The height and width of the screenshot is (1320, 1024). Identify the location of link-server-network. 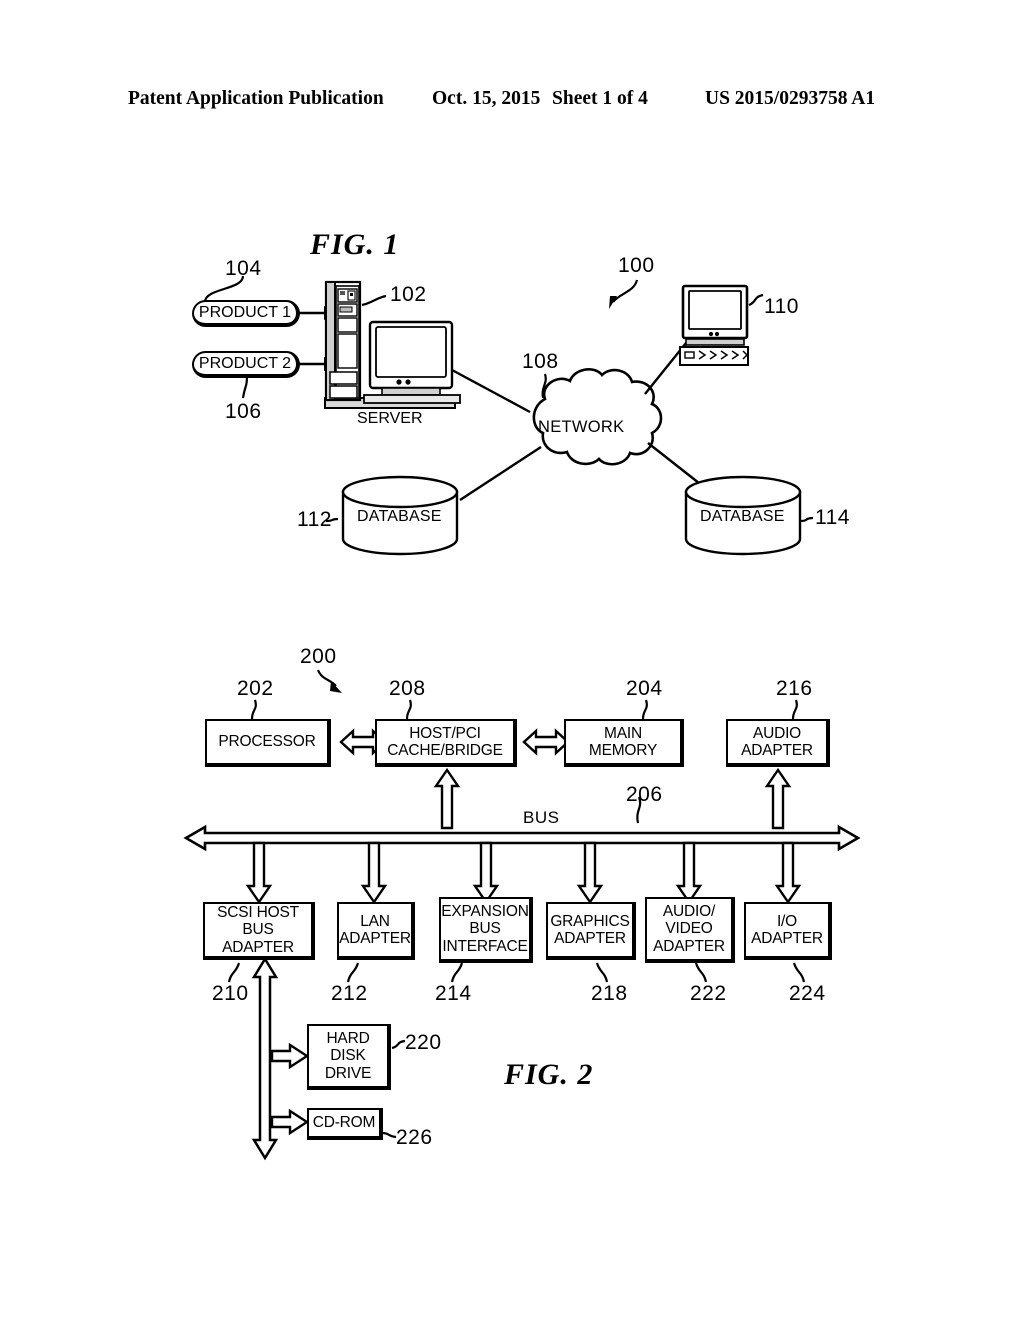
(491, 391).